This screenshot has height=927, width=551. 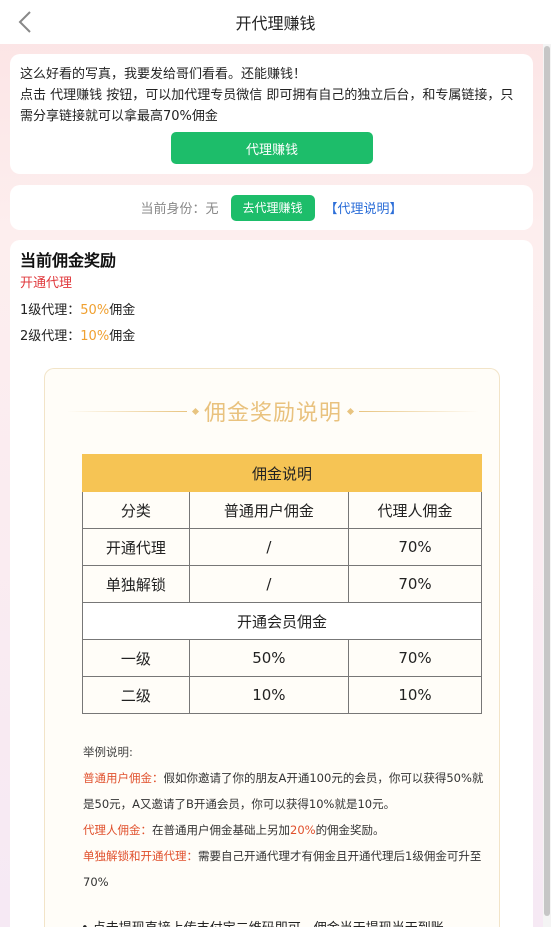 What do you see at coordinates (282, 473) in the screenshot?
I see `table-header: 佣金说明` at bounding box center [282, 473].